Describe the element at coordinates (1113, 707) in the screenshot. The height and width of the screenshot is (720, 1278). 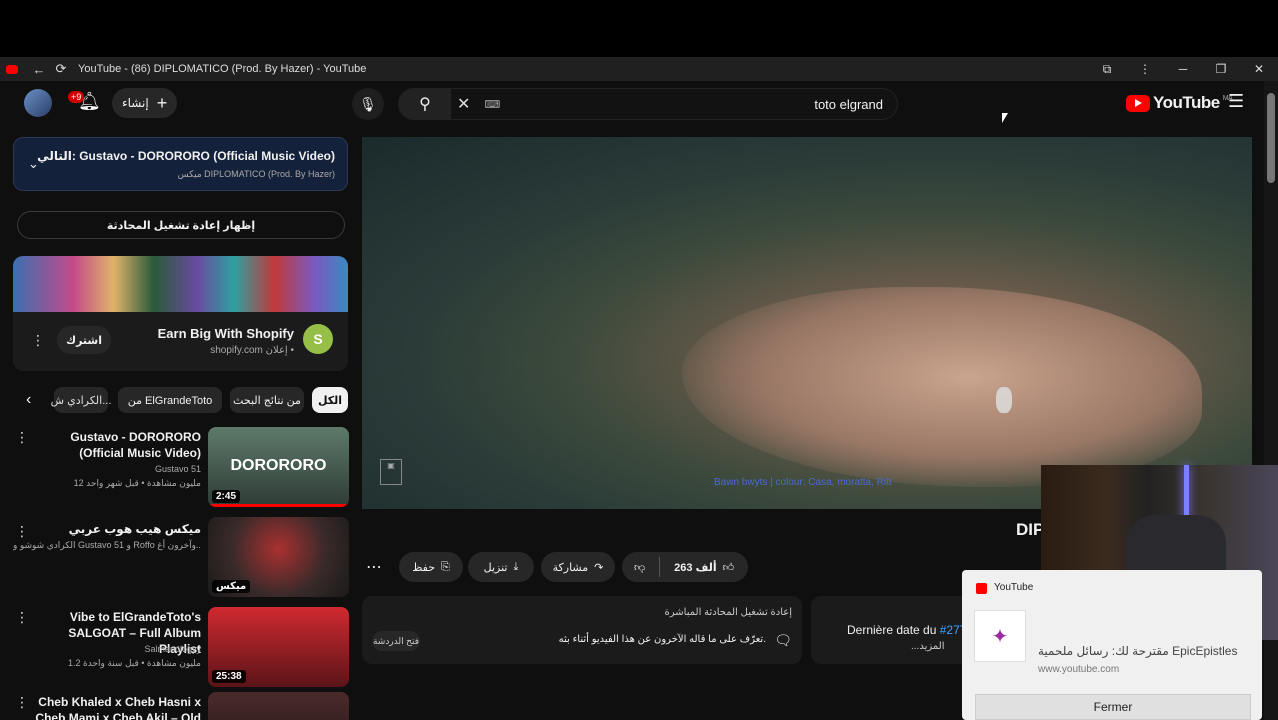
I see `popup-close-button: Fermer` at that location.